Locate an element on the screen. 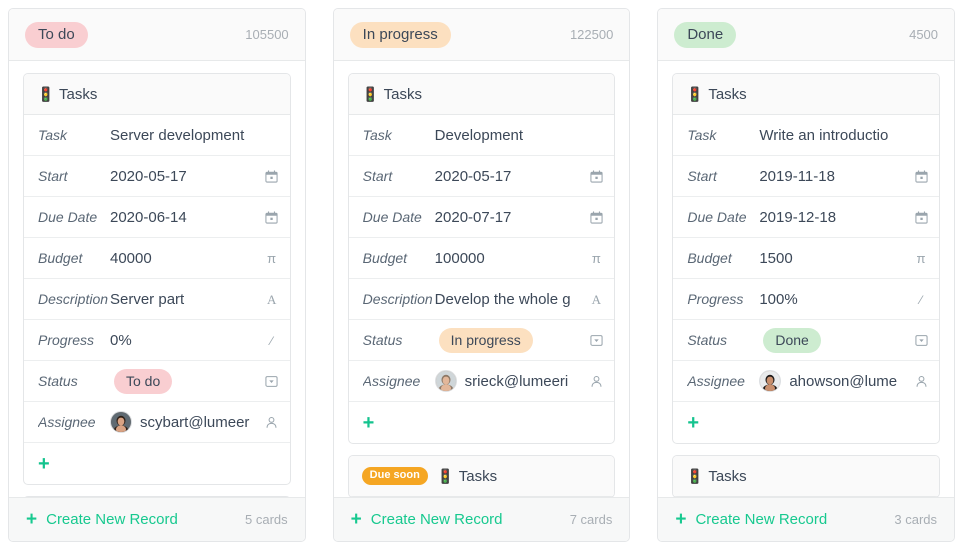 This screenshot has height=550, width=963. attribute-value: 100000 is located at coordinates (512, 258).